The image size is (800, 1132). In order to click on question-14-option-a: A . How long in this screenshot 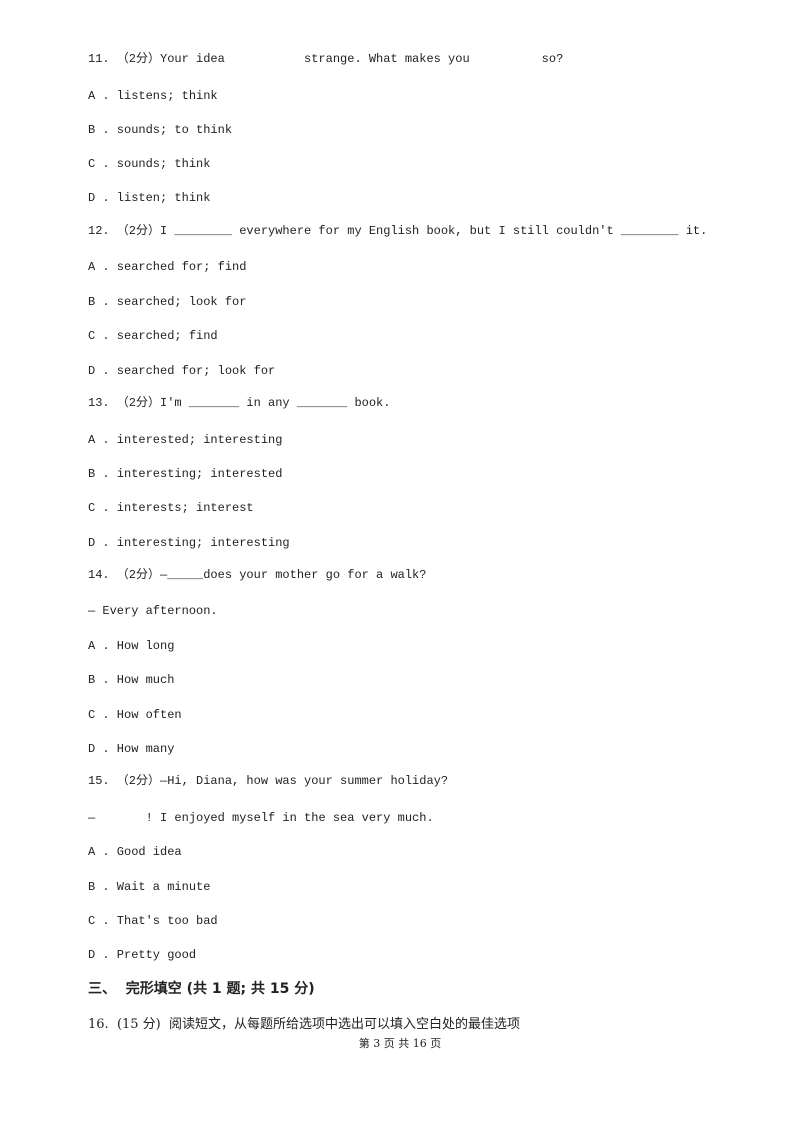, I will do `click(131, 646)`.